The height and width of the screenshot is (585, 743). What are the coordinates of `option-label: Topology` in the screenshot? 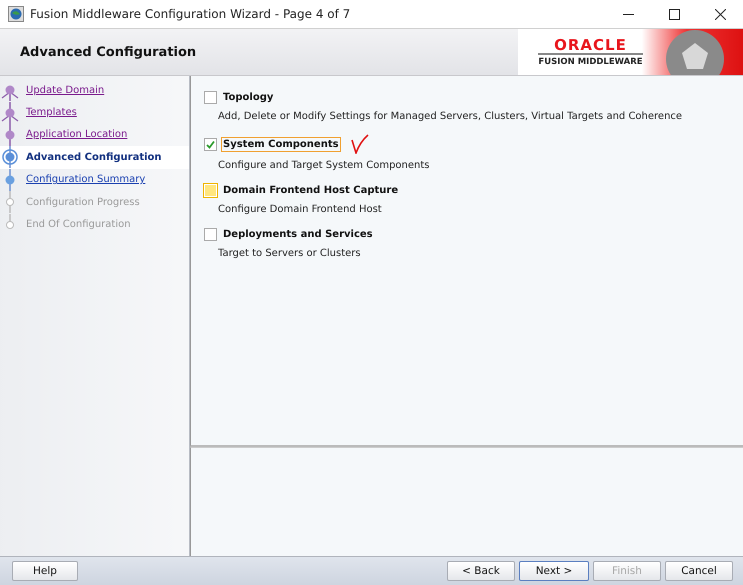 It's located at (248, 97).